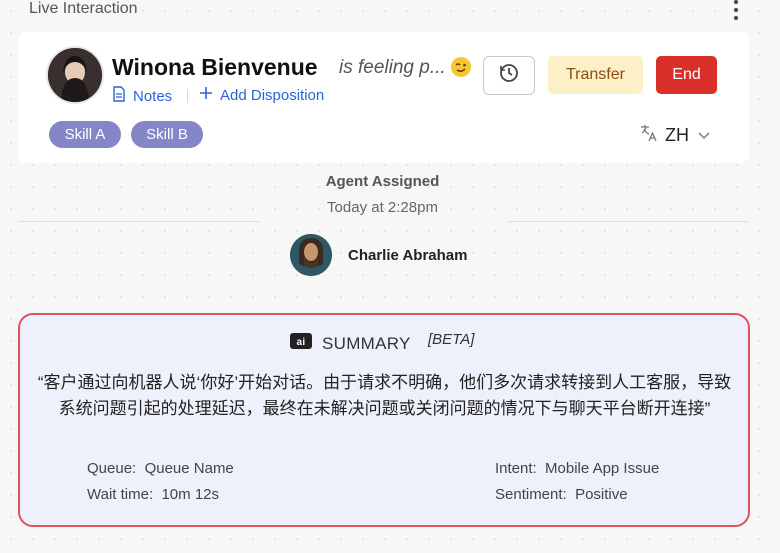 The height and width of the screenshot is (553, 780). I want to click on history-icon, so click(509, 75).